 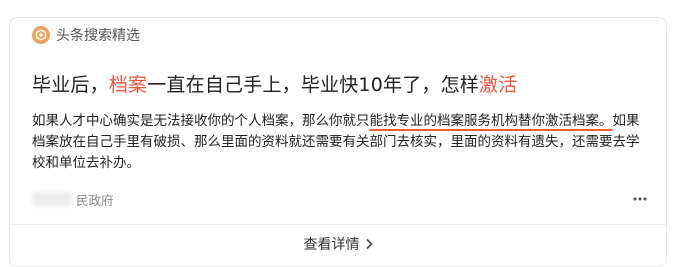 I want to click on more-dots-icon, so click(x=640, y=199).